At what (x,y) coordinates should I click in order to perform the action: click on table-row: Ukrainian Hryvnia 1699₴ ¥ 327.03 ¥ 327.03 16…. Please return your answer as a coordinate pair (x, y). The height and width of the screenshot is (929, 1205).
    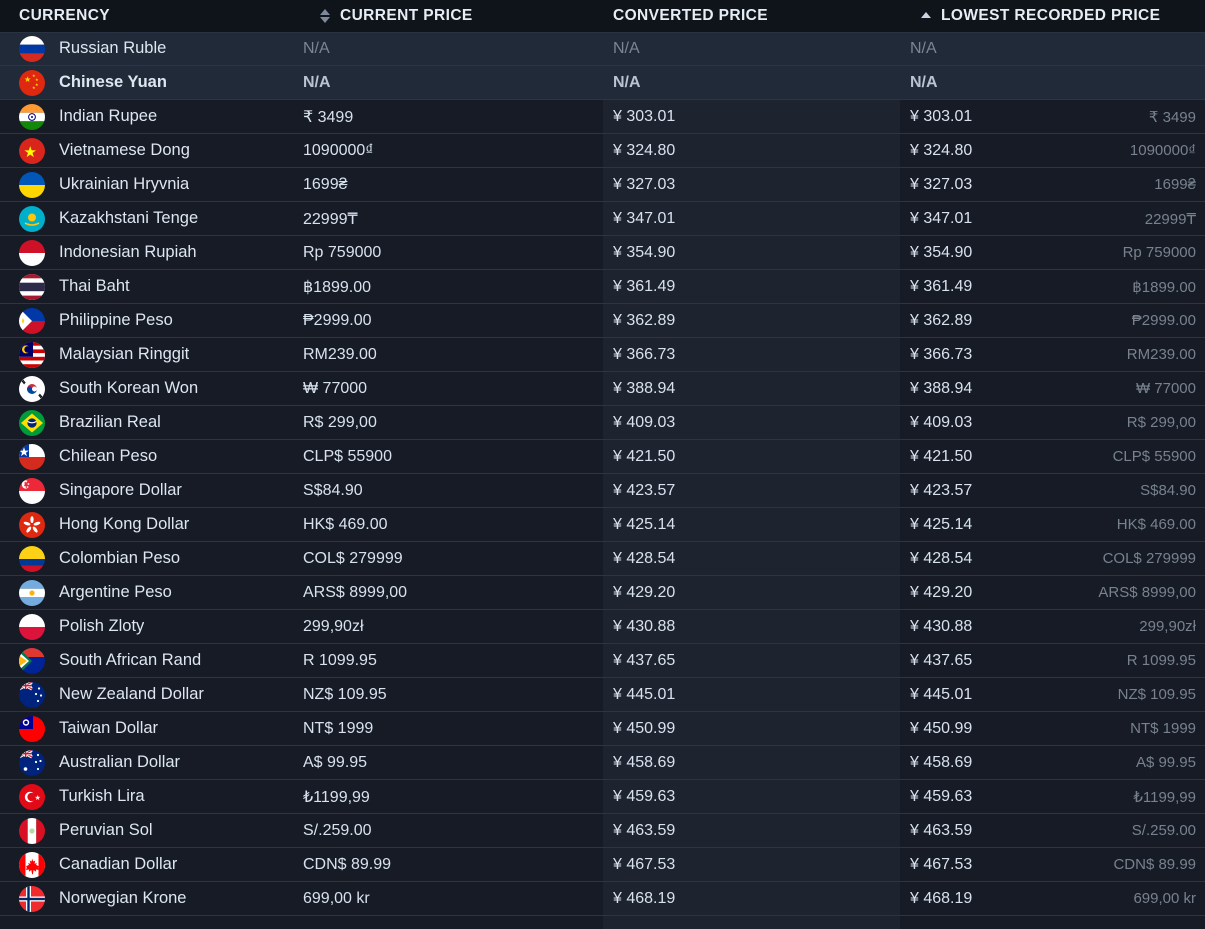
    Looking at the image, I should click on (602, 185).